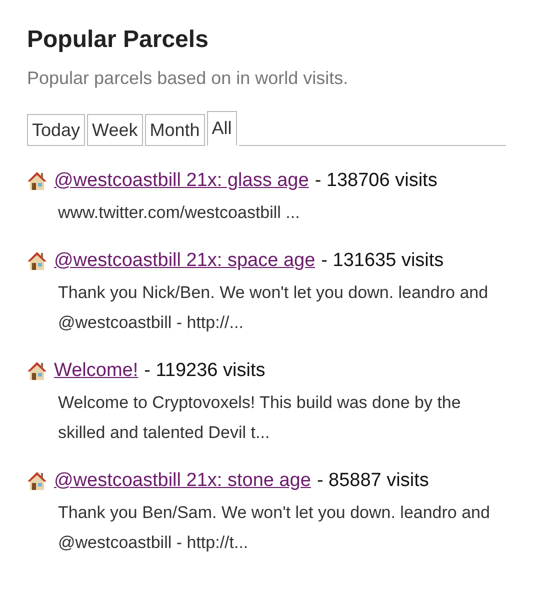  I want to click on visit-count: - 85887 visits, so click(372, 481).